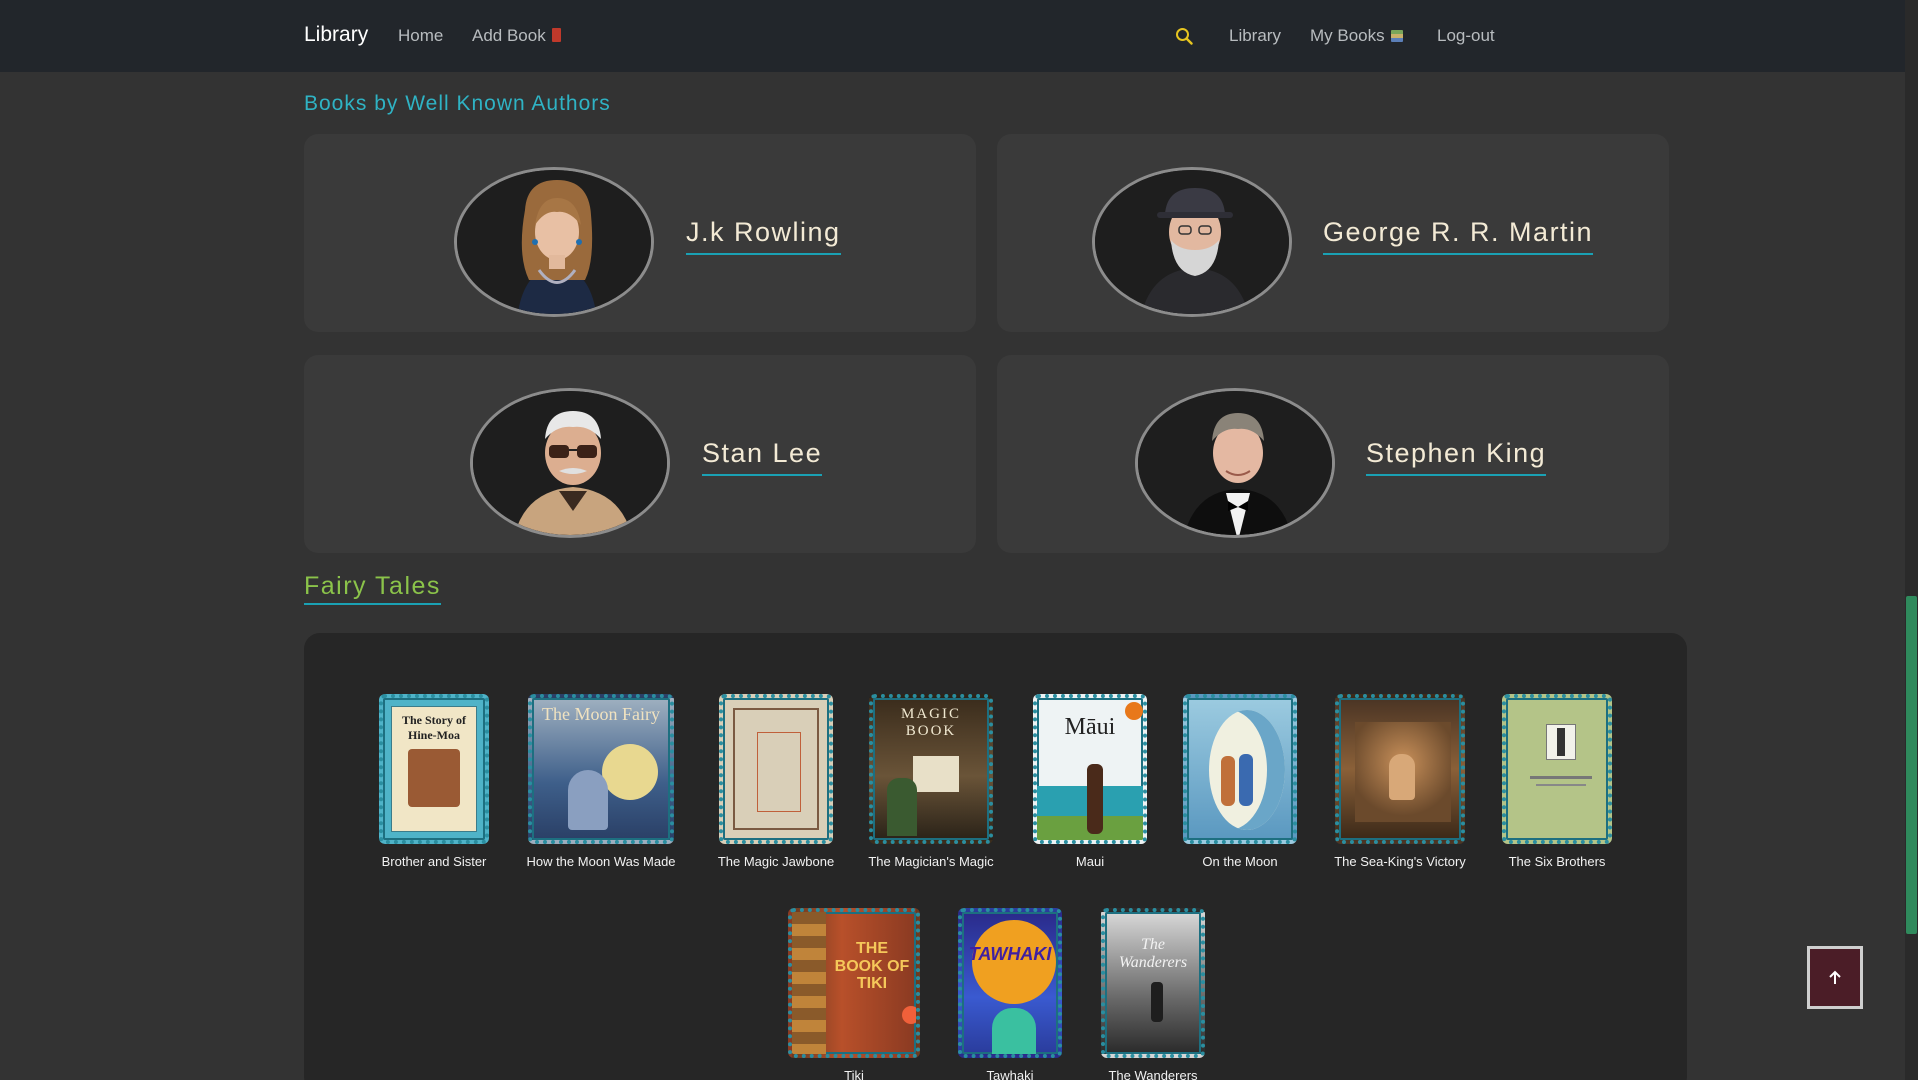  What do you see at coordinates (434, 727) in the screenshot?
I see `book-cover-text: The Story of Hine-Moa` at bounding box center [434, 727].